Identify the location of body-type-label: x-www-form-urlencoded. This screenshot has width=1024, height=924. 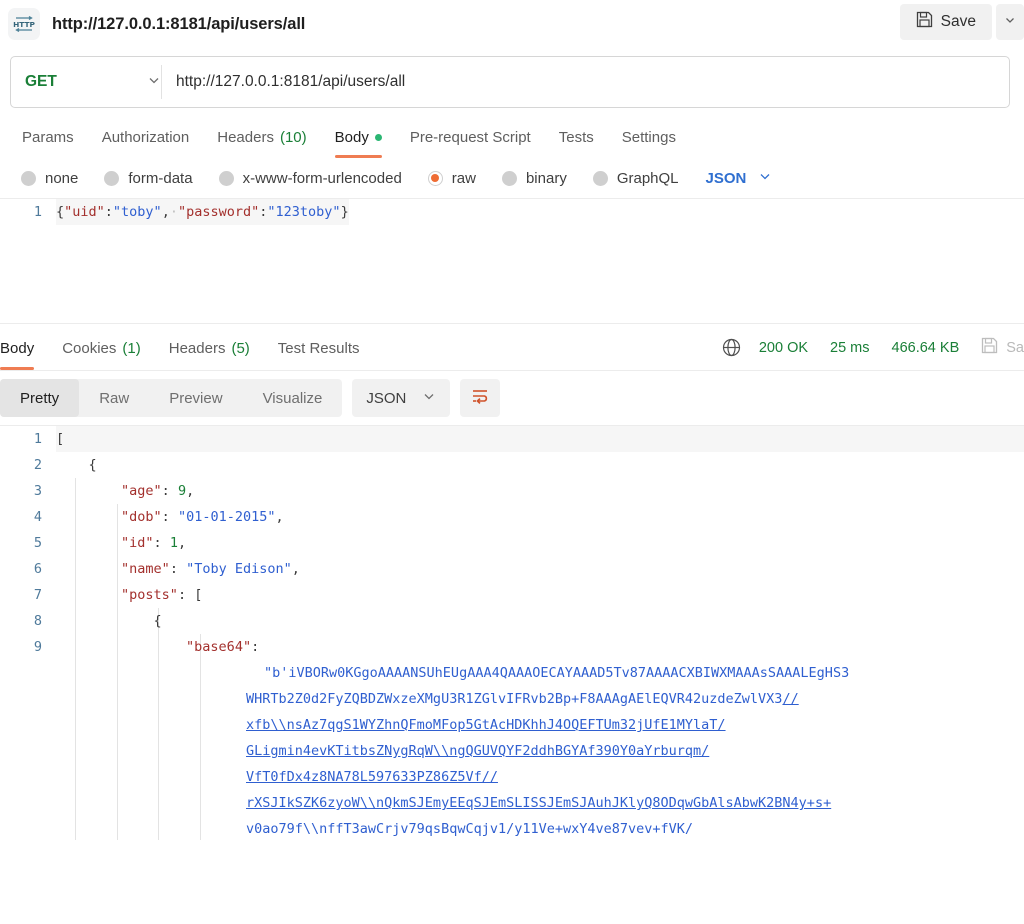
(322, 178).